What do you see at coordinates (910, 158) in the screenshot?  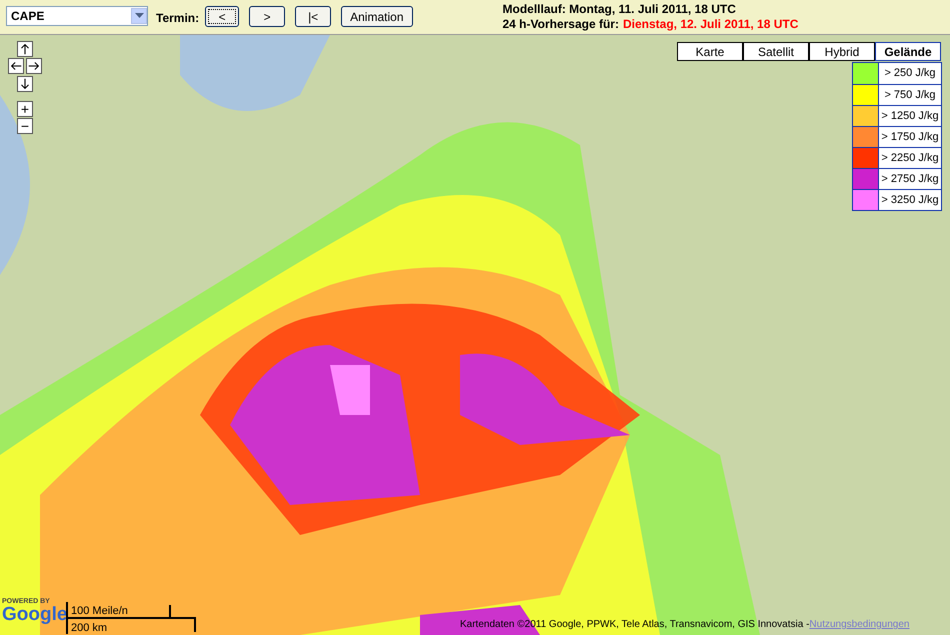 I see `legend-label: > 2250 J/kg` at bounding box center [910, 158].